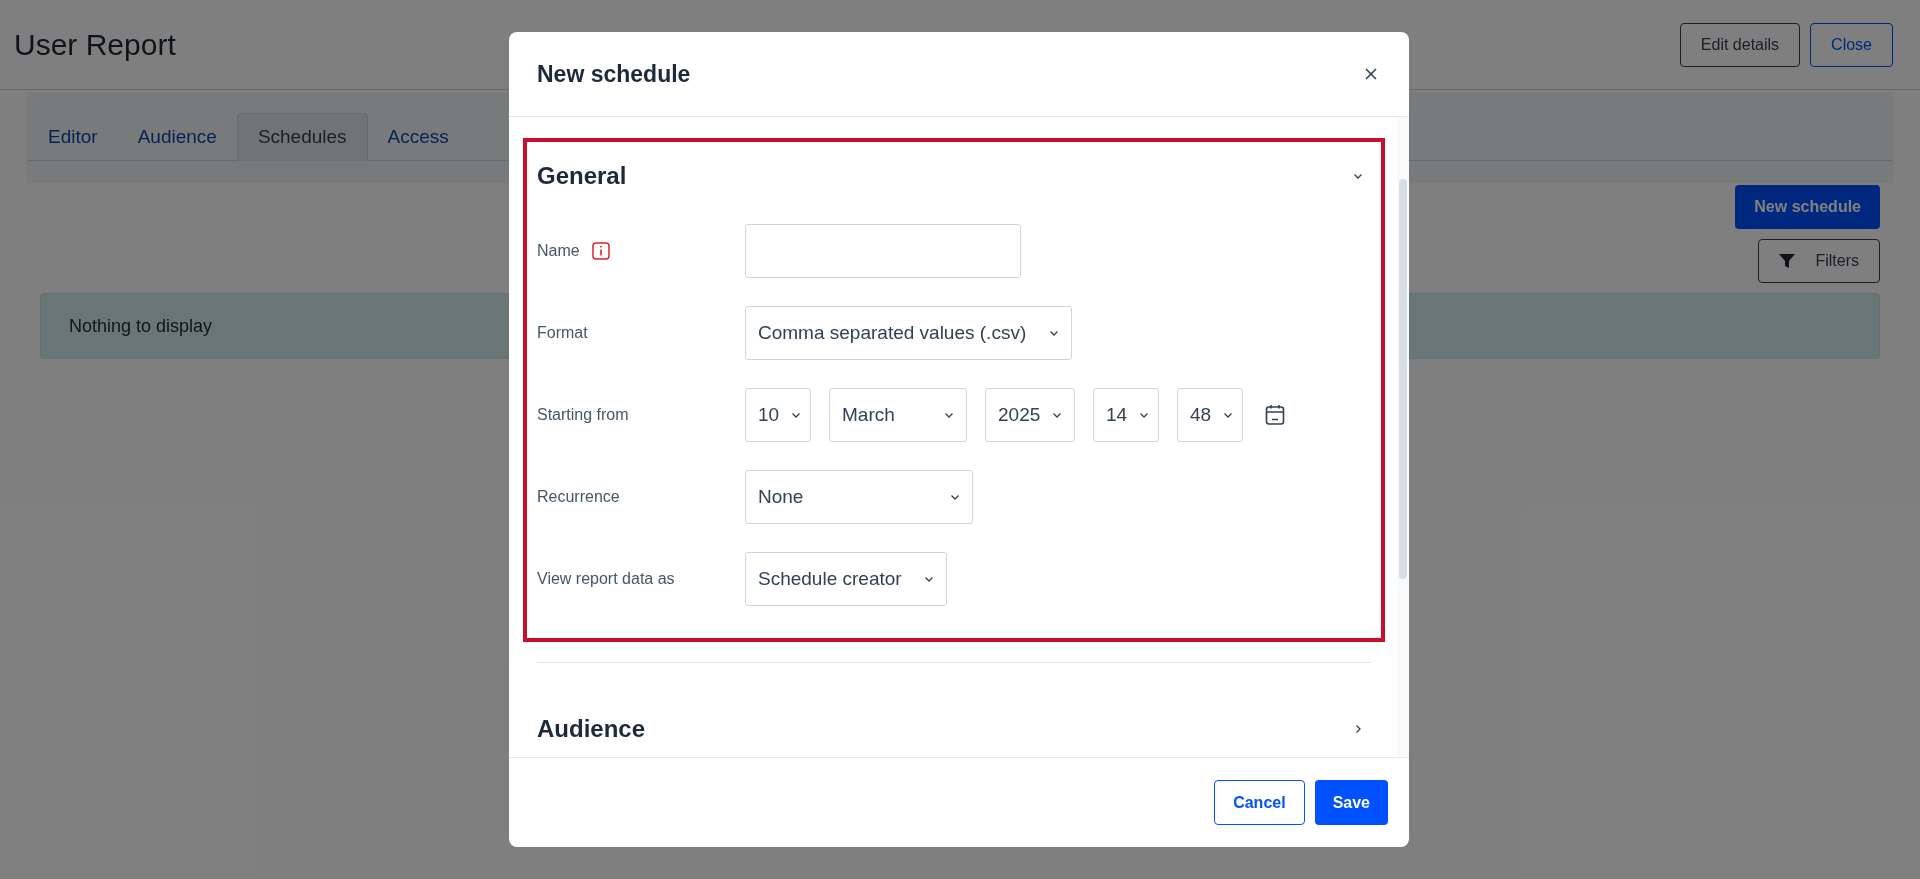  What do you see at coordinates (846, 579) in the screenshot?
I see `select-dropdown: Schedule creator` at bounding box center [846, 579].